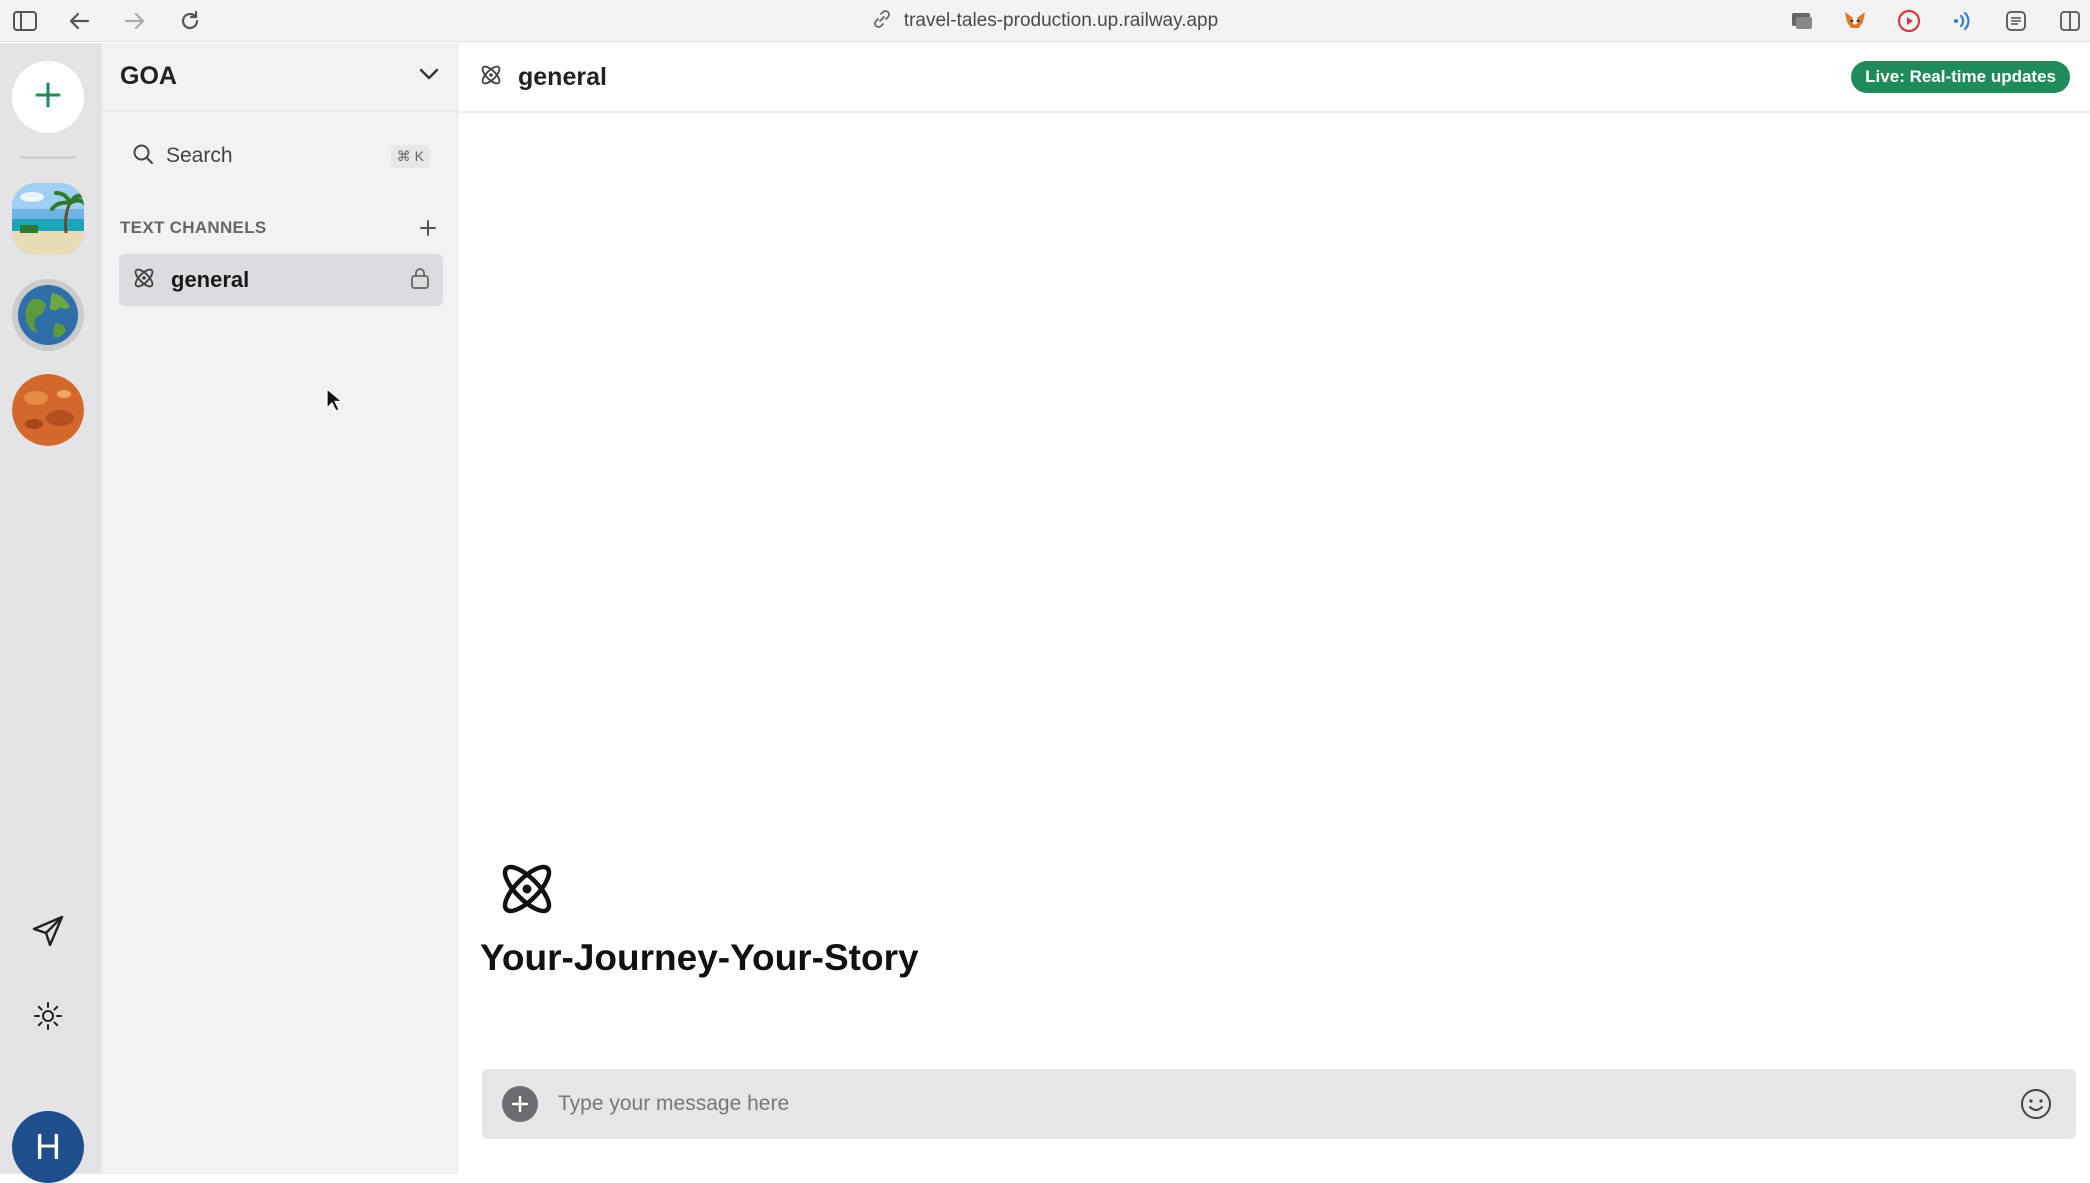 The image size is (2090, 1183). I want to click on lock-icon, so click(420, 280).